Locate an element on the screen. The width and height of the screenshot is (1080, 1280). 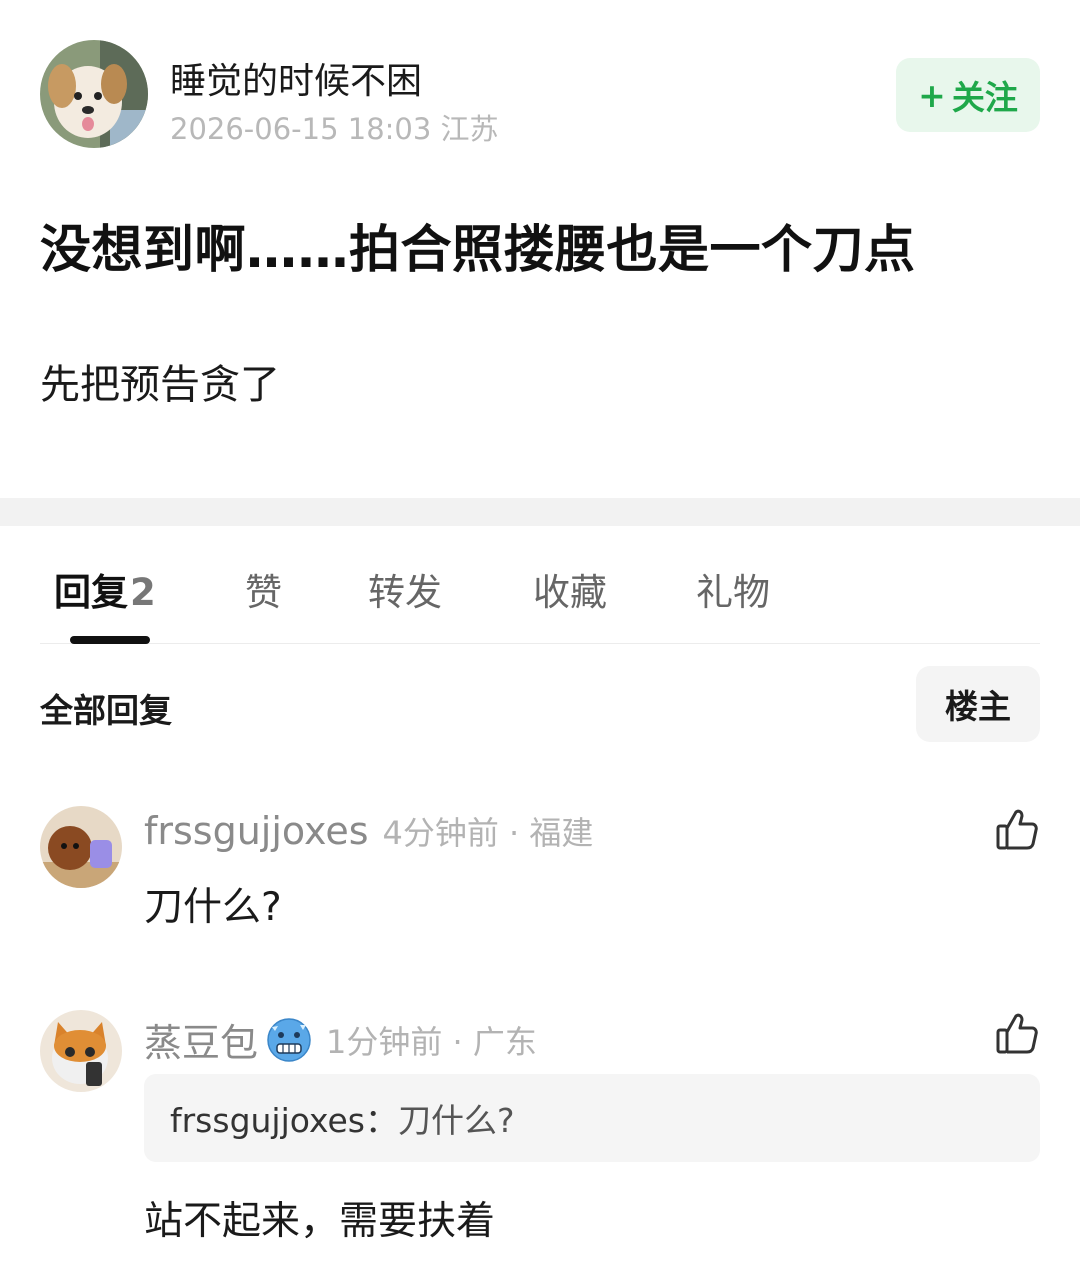
puppy-avatar-icon is located at coordinates (81, 847).